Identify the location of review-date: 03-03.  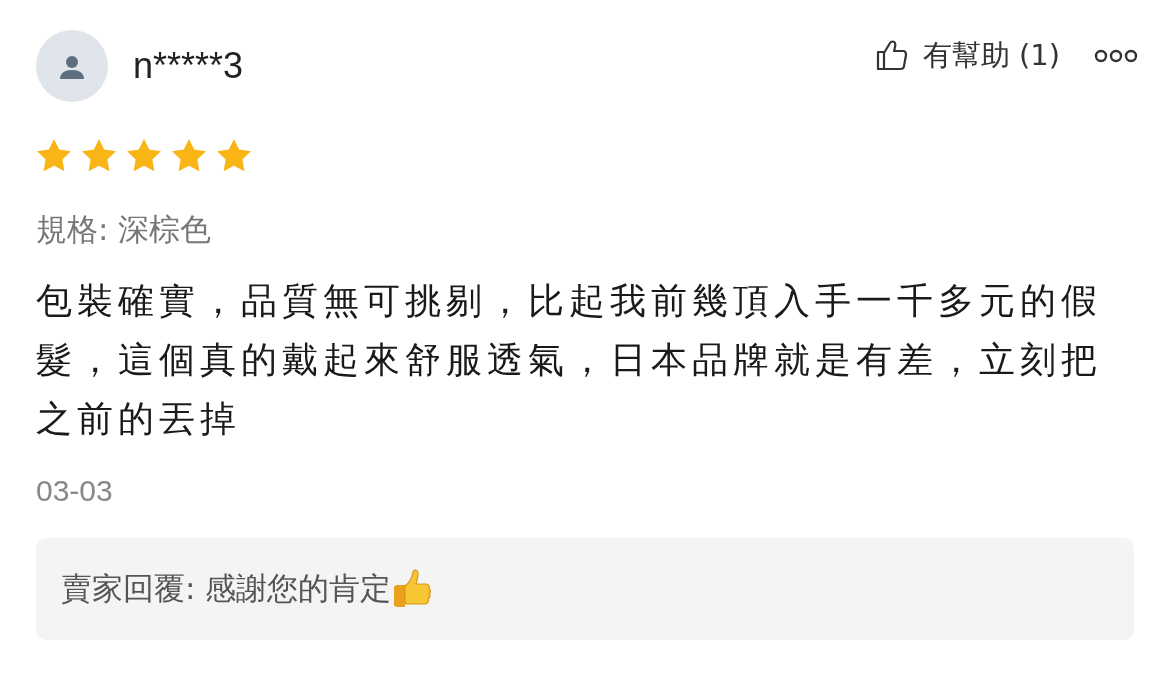
(75, 491).